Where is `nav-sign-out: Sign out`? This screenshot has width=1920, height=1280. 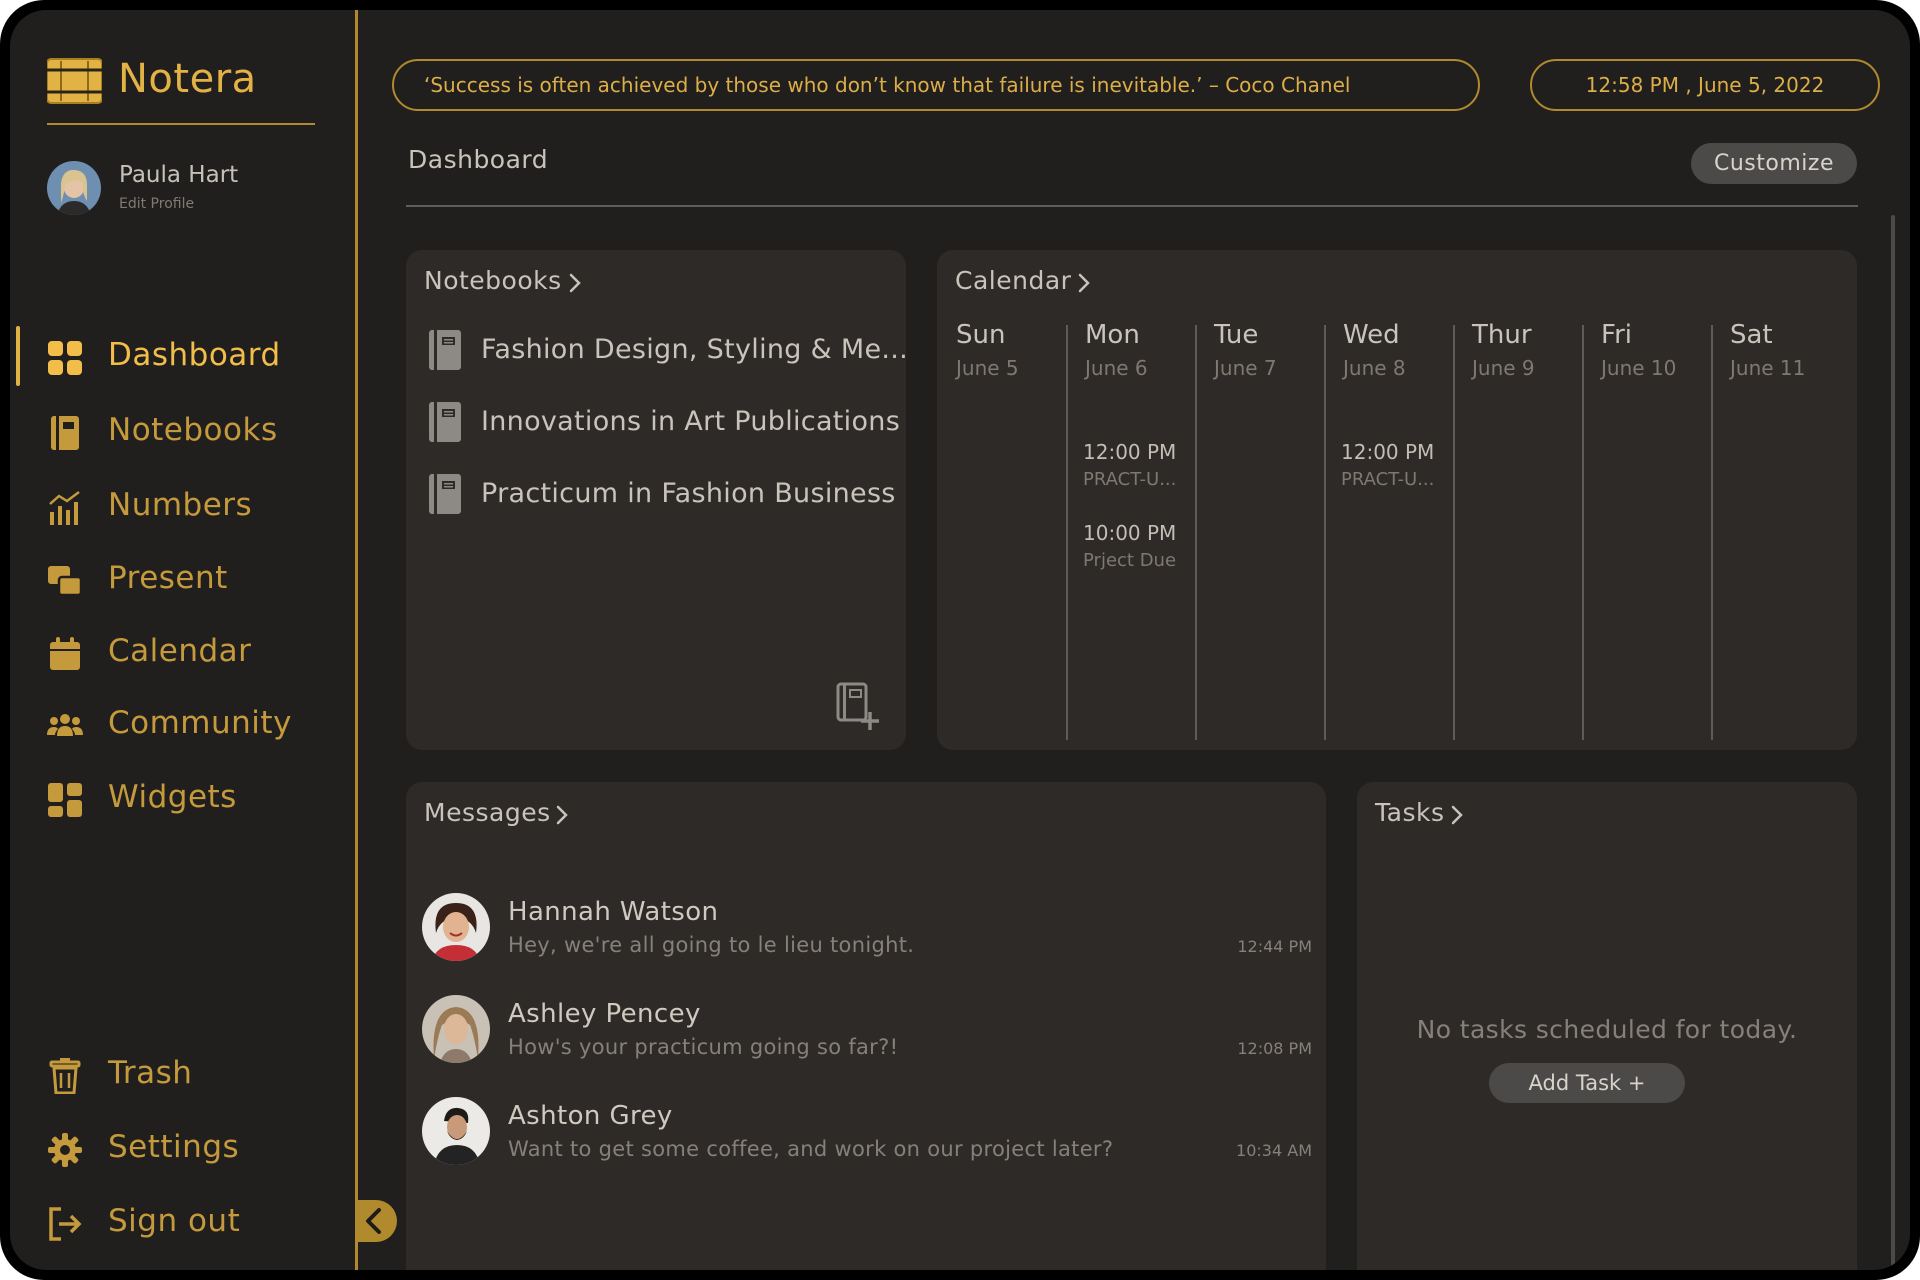
nav-sign-out: Sign out is located at coordinates (180, 1222).